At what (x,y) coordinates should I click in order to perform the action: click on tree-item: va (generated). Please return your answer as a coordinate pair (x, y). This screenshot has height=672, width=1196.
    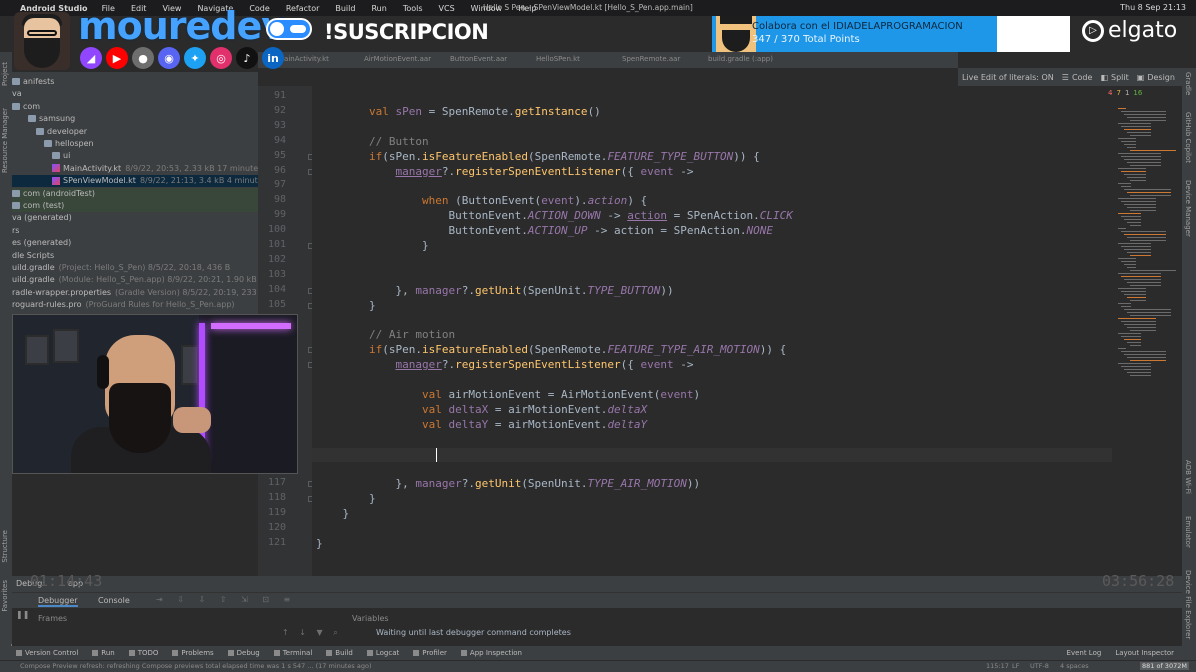
    Looking at the image, I should click on (135, 218).